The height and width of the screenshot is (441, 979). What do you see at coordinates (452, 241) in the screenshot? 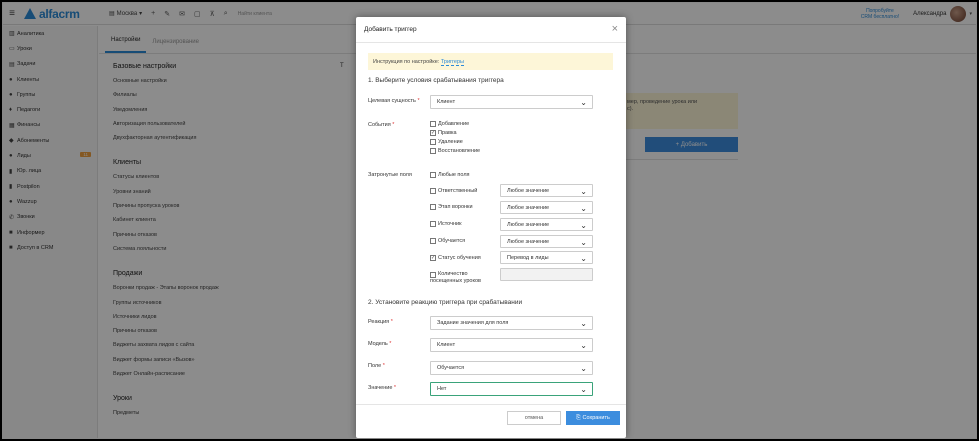
I see `checkbox-label: Обучается` at bounding box center [452, 241].